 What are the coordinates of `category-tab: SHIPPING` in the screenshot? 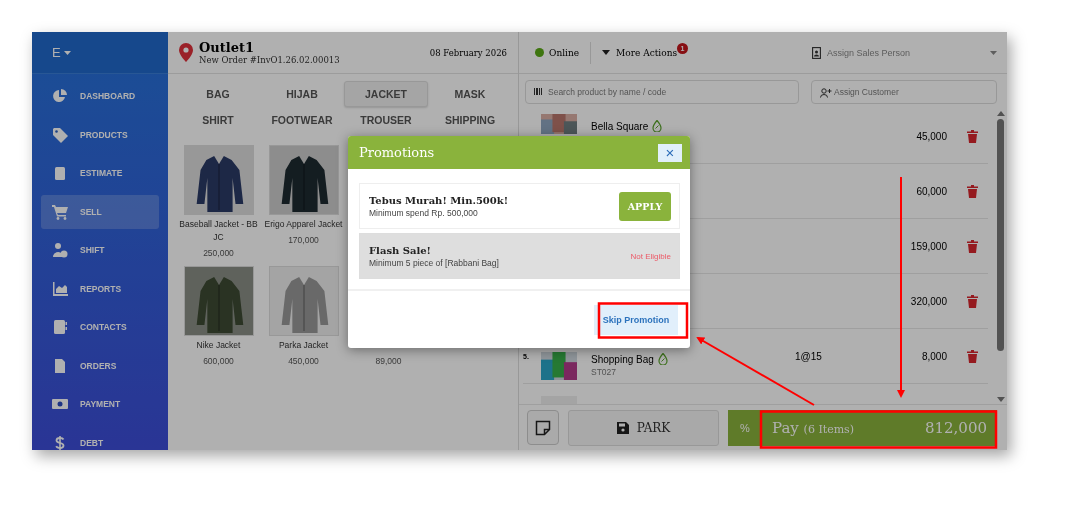 It's located at (470, 120).